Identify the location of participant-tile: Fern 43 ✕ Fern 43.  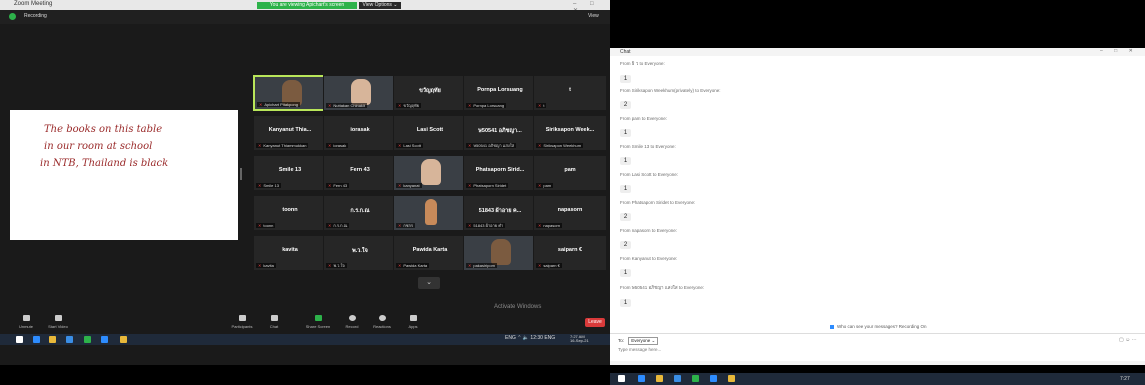
(360, 173).